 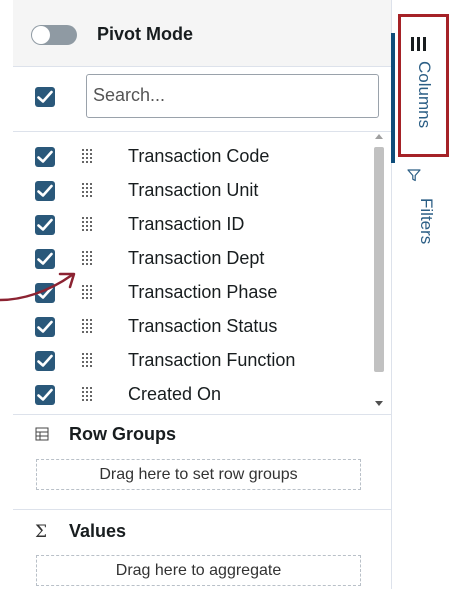 What do you see at coordinates (202, 33) in the screenshot?
I see `pivot-mode-row: Pivot Mode` at bounding box center [202, 33].